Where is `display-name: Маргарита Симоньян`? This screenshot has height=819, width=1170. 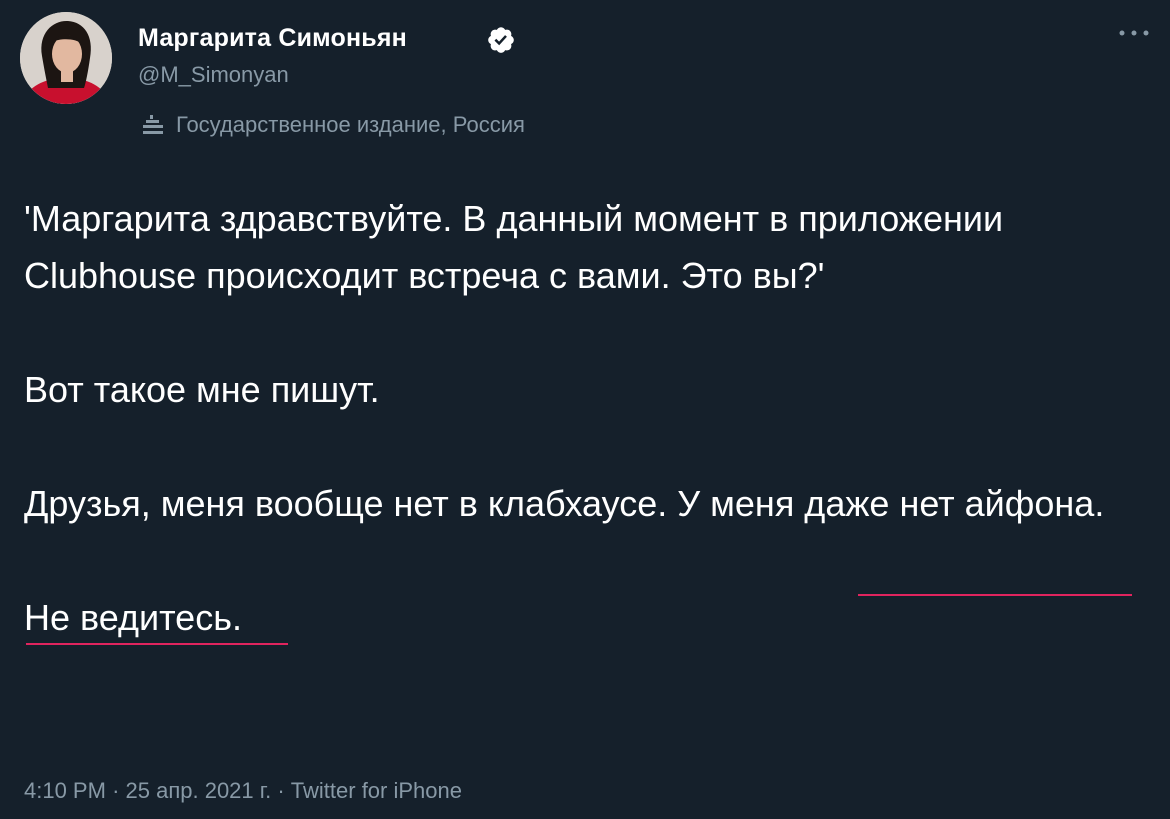
display-name: Маргарита Симоньян is located at coordinates (272, 38).